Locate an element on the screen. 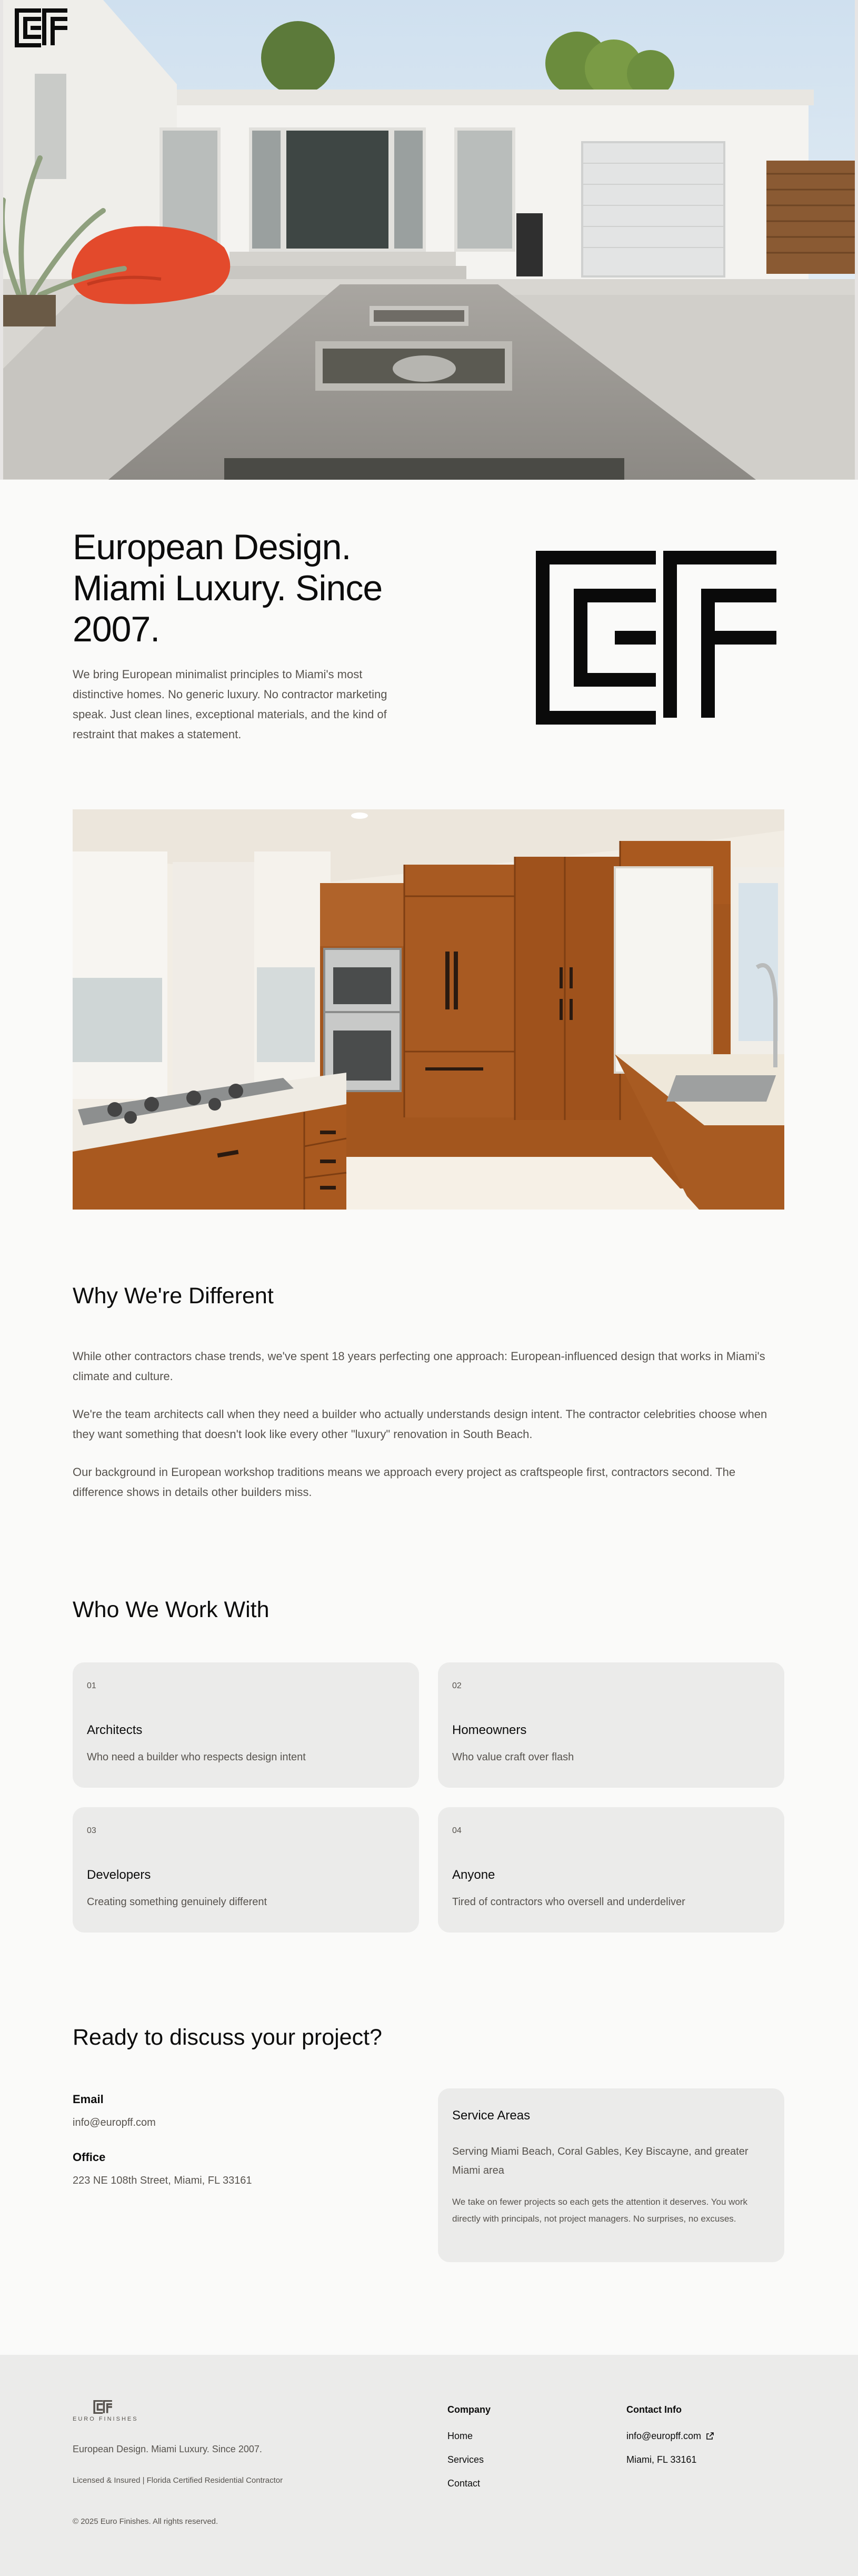  footer-logo: EURO FINISHES is located at coordinates (105, 2411).